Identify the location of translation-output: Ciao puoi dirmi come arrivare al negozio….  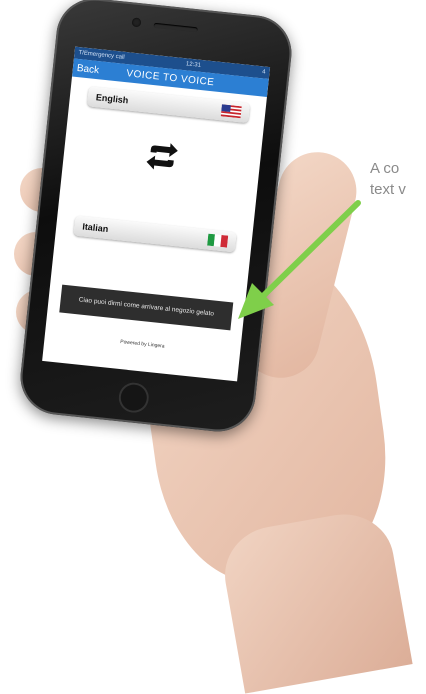
(146, 307).